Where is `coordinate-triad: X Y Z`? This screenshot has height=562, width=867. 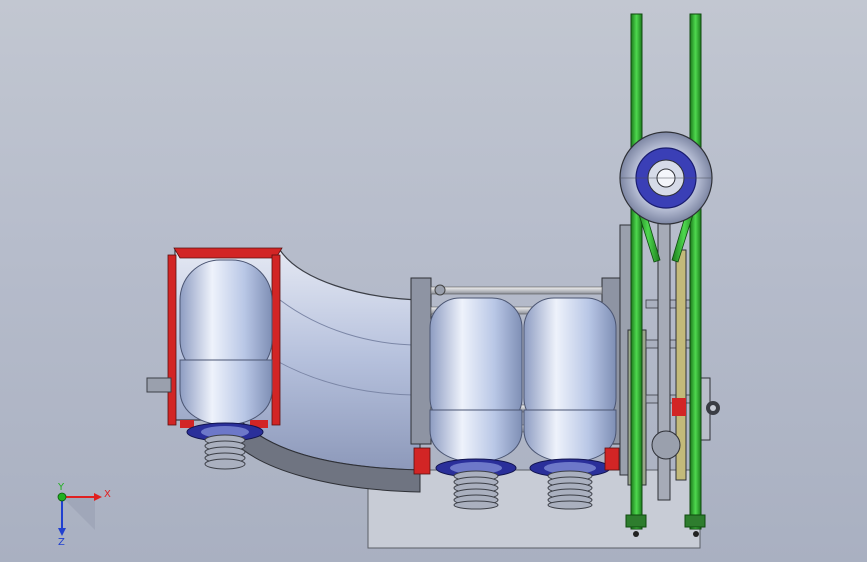 coordinate-triad: X Y Z is located at coordinates (84, 515).